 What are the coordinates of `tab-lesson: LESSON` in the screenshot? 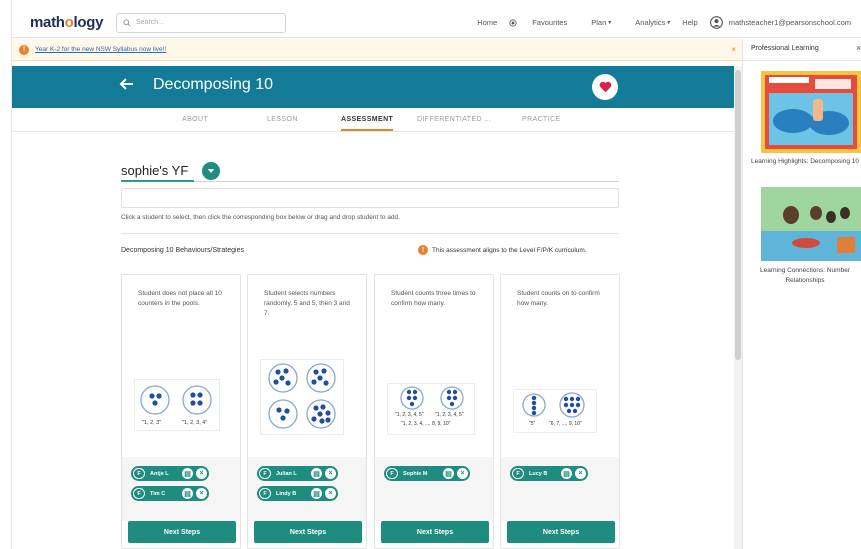 It's located at (282, 119).